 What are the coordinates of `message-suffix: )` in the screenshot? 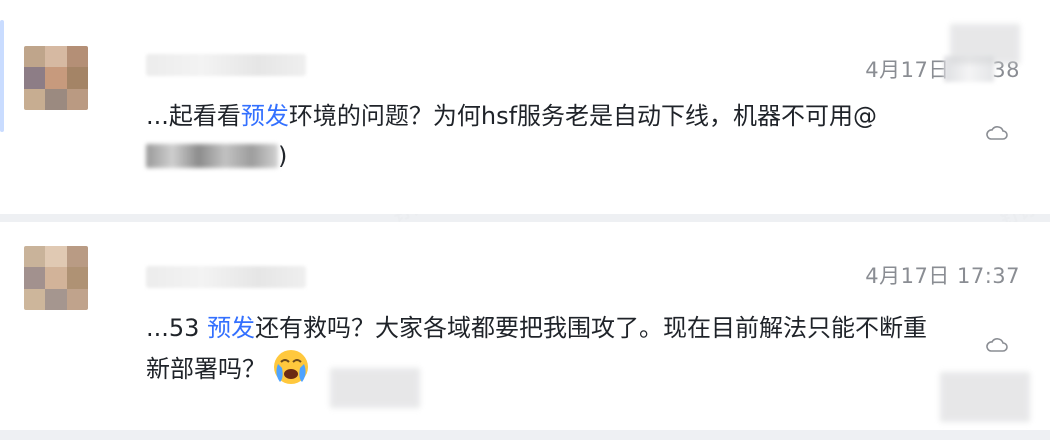 It's located at (283, 156).